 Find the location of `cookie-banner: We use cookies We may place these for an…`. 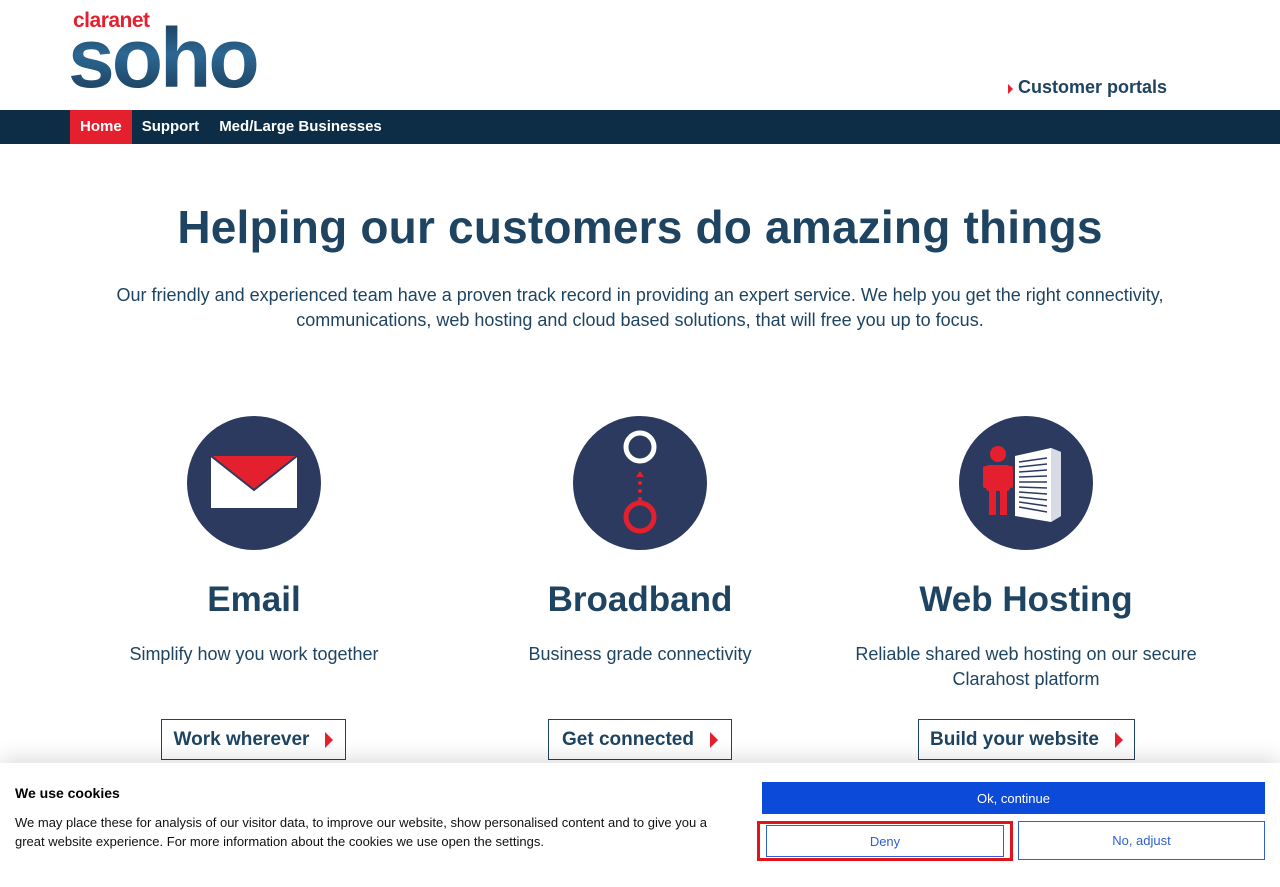

cookie-banner: We use cookies We may place these for an… is located at coordinates (640, 825).